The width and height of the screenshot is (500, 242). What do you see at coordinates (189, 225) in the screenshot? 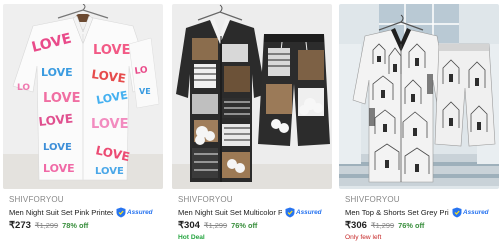
I see `selling-price: ₹304` at bounding box center [189, 225].